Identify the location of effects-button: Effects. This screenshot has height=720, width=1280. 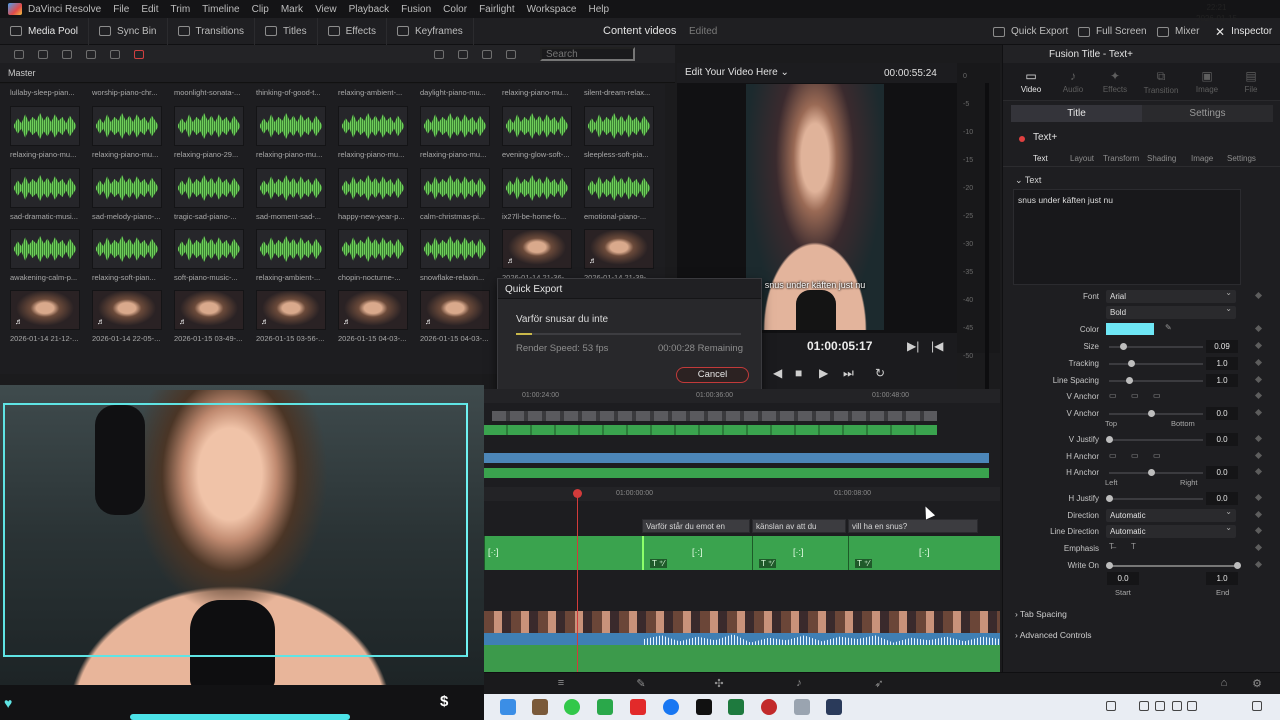
(352, 31).